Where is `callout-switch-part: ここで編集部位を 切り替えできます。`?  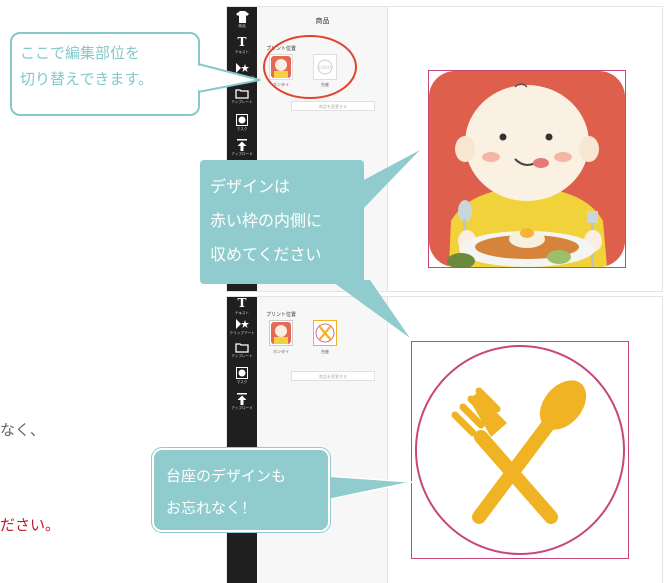
callout-switch-part: ここで編集部位を 切り替えできます。 is located at coordinates (105, 74).